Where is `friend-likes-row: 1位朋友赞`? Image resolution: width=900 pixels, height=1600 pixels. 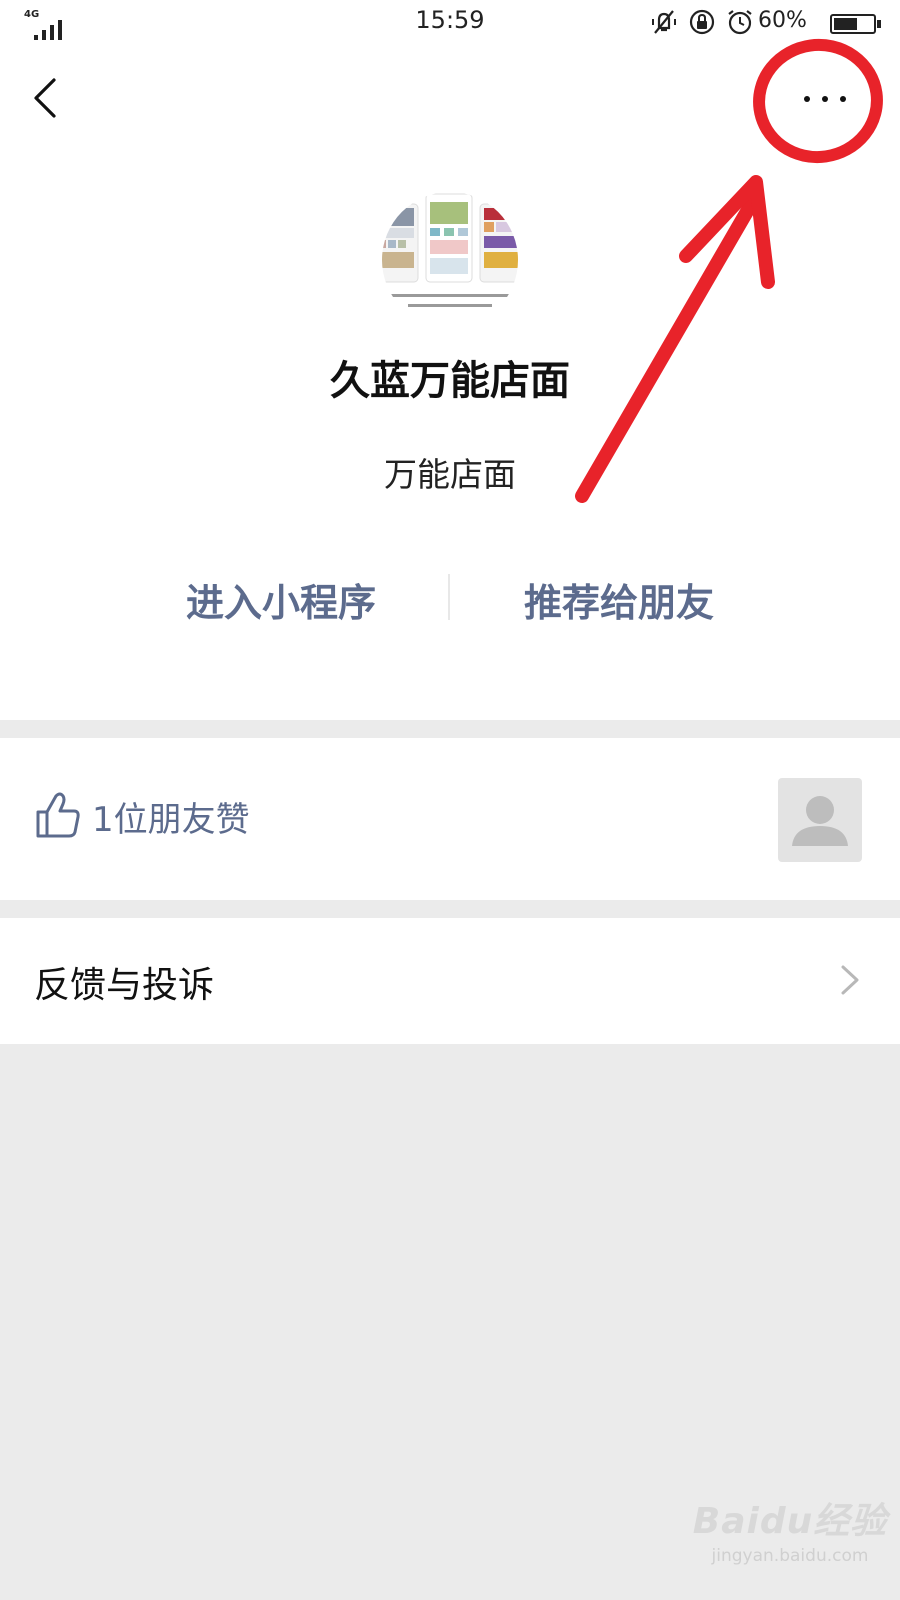
friend-likes-row: 1位朋友赞 is located at coordinates (450, 819).